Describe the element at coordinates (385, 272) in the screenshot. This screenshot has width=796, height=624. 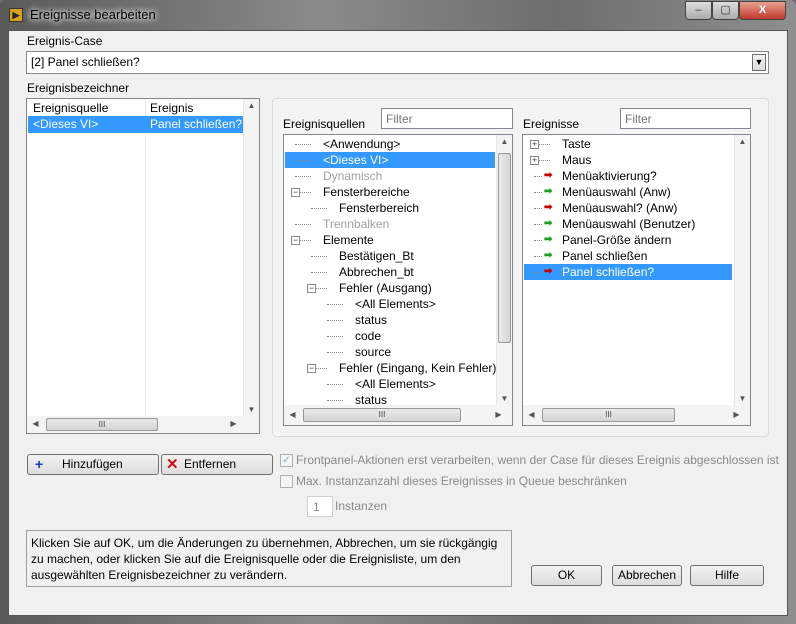
I see `tree-item: Abbrechen_bt` at that location.